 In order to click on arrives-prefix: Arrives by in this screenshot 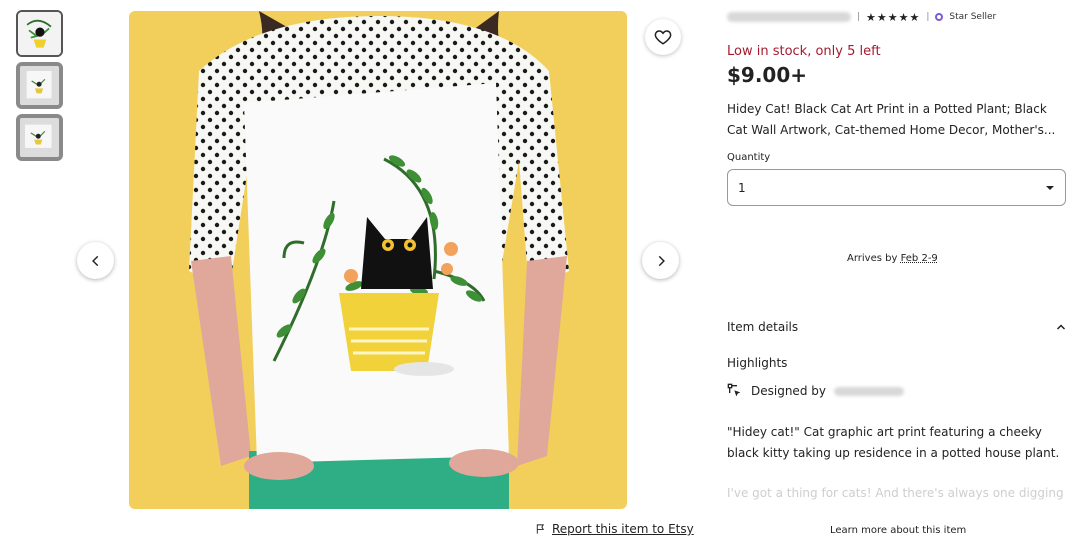, I will do `click(872, 258)`.